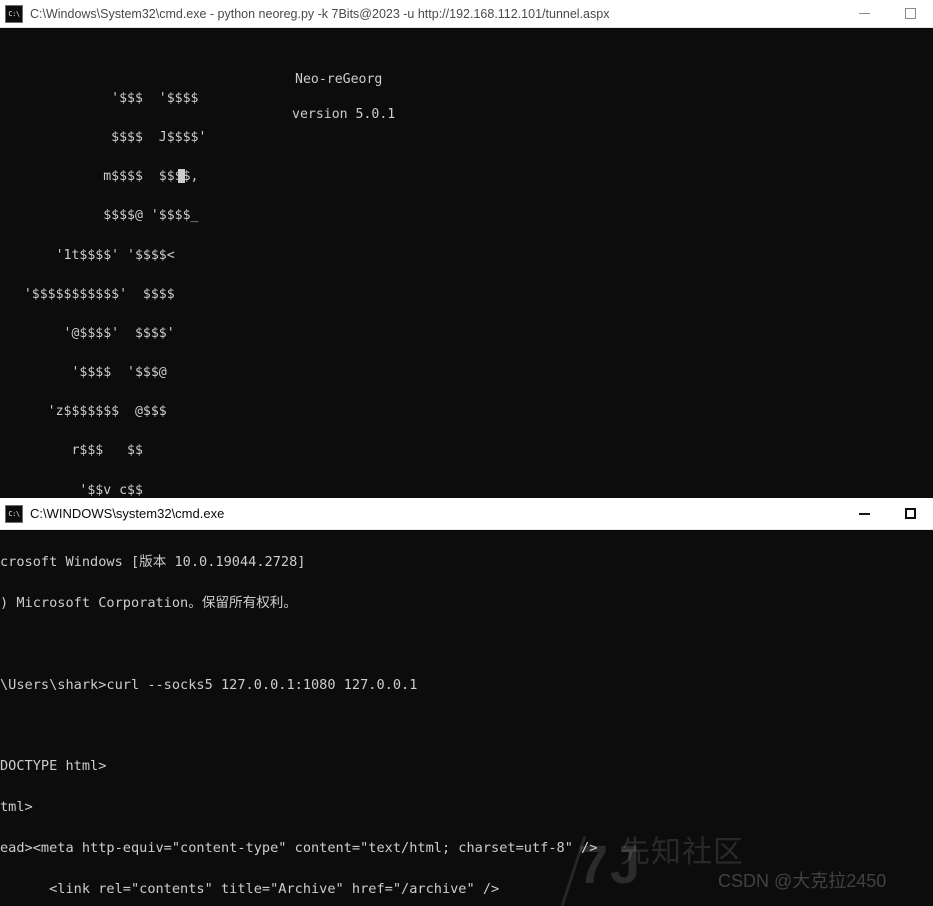 Image resolution: width=933 pixels, height=906 pixels. I want to click on art-line: $$$$ J$$$$', so click(103, 137).